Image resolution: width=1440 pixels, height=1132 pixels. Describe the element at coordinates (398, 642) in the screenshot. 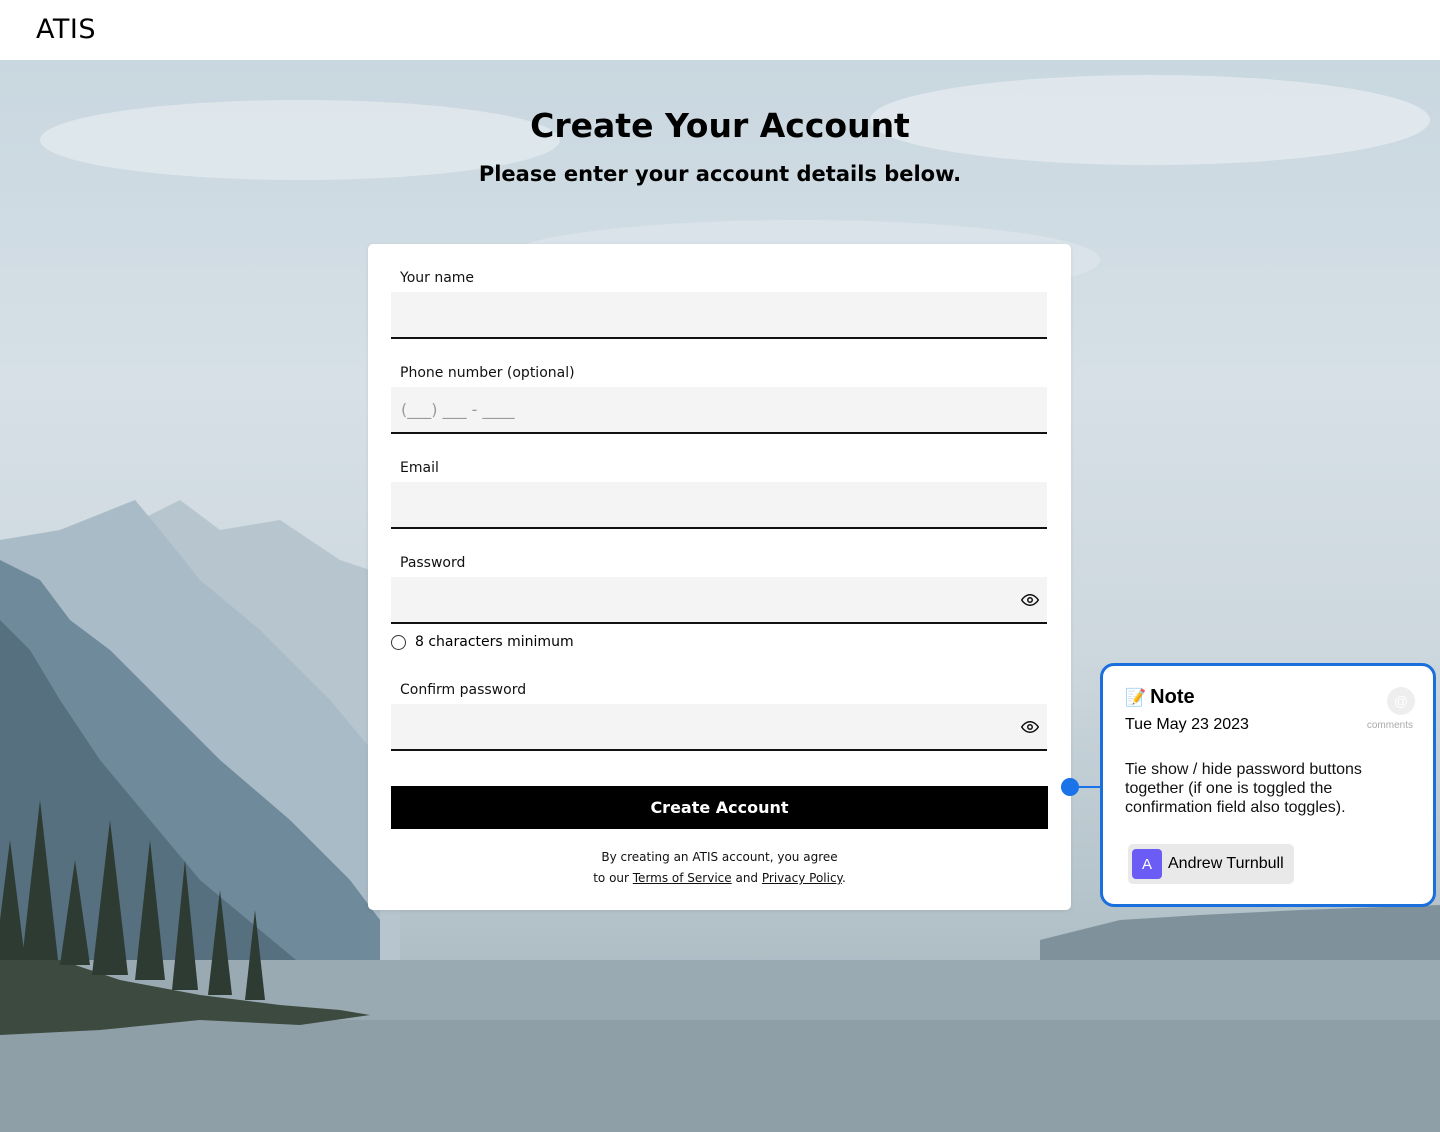

I see `requirement-status-icon` at that location.